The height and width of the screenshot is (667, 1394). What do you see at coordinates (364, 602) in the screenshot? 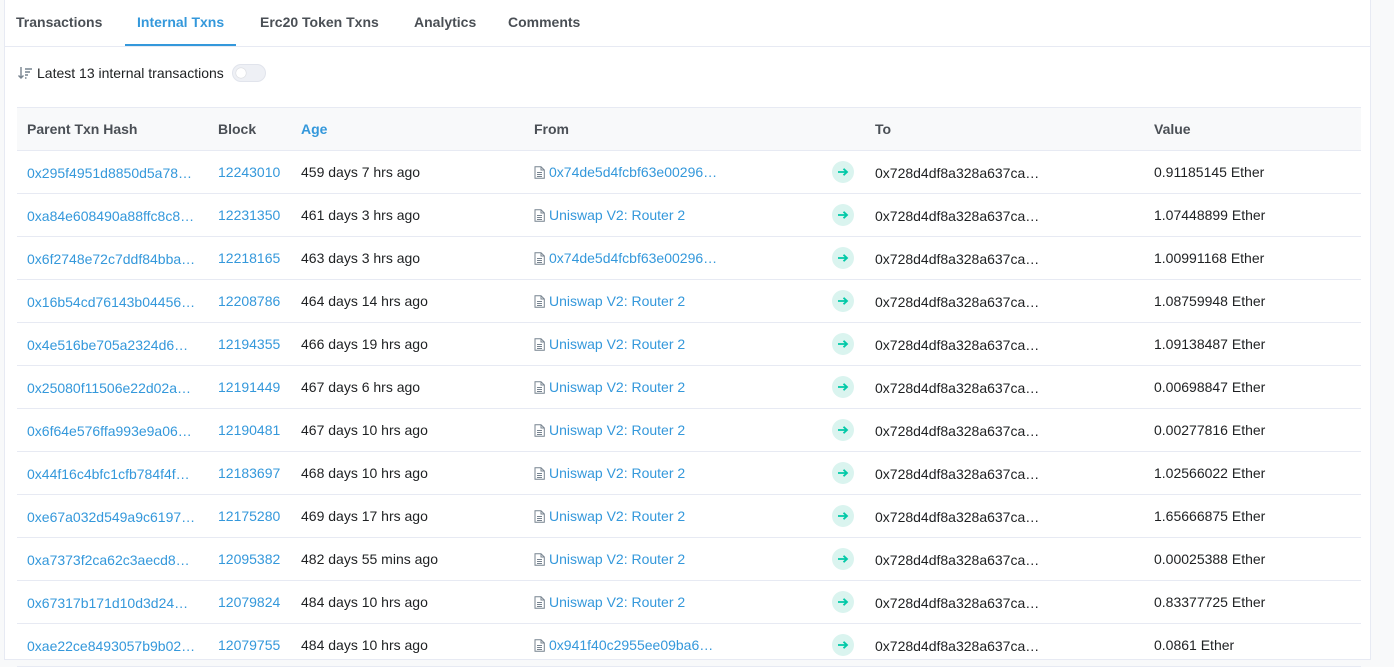
I see `age-text: 484 days 10 hrs ago` at bounding box center [364, 602].